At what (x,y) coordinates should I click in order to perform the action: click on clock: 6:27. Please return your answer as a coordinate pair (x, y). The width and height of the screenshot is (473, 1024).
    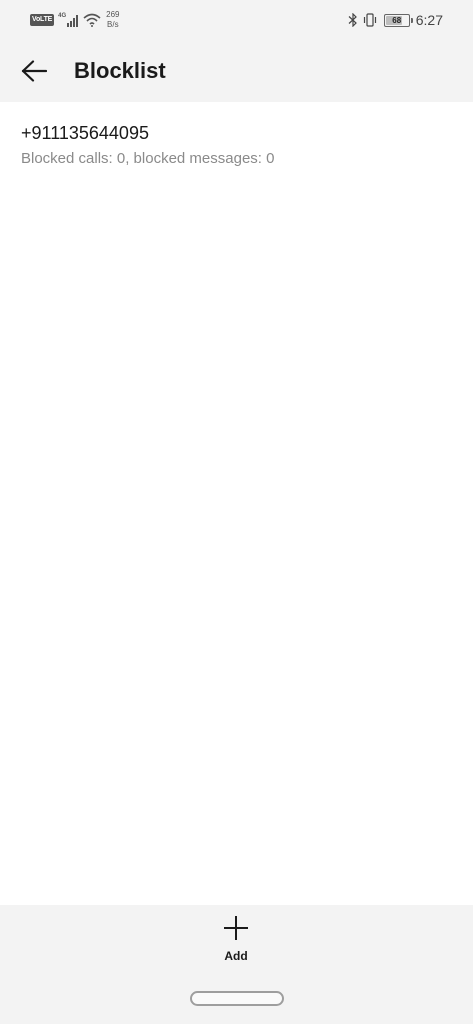
    Looking at the image, I should click on (429, 20).